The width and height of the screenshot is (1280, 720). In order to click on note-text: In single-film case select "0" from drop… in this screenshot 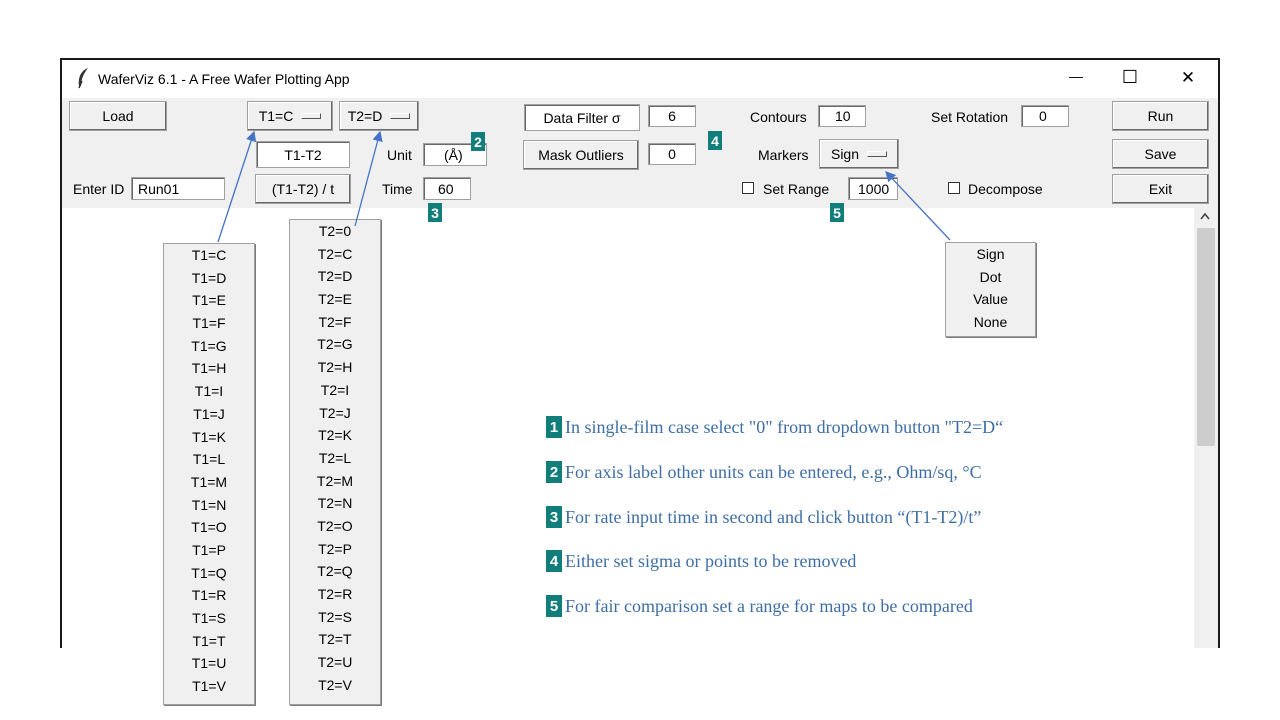, I will do `click(784, 426)`.